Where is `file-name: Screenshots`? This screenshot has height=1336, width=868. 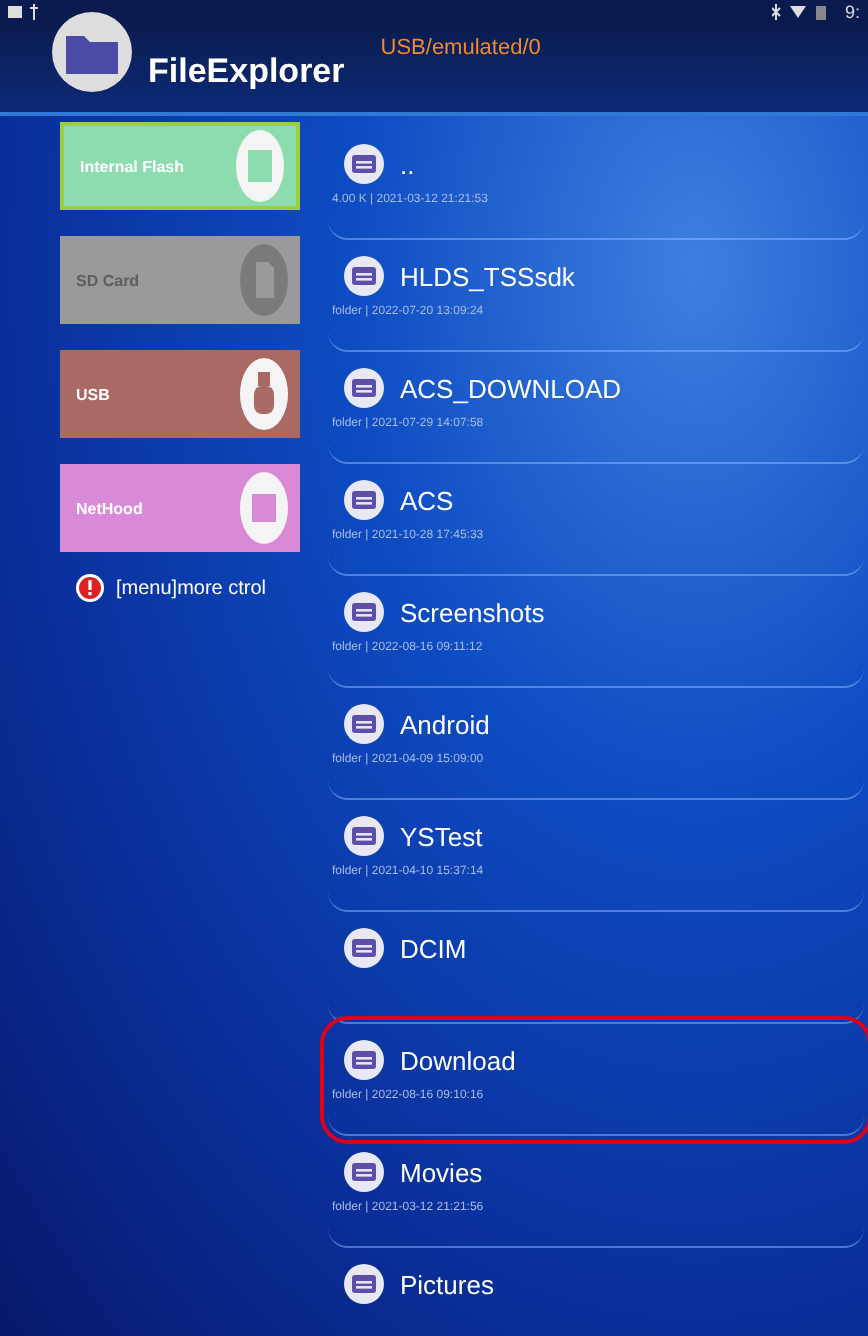
file-name: Screenshots is located at coordinates (472, 612).